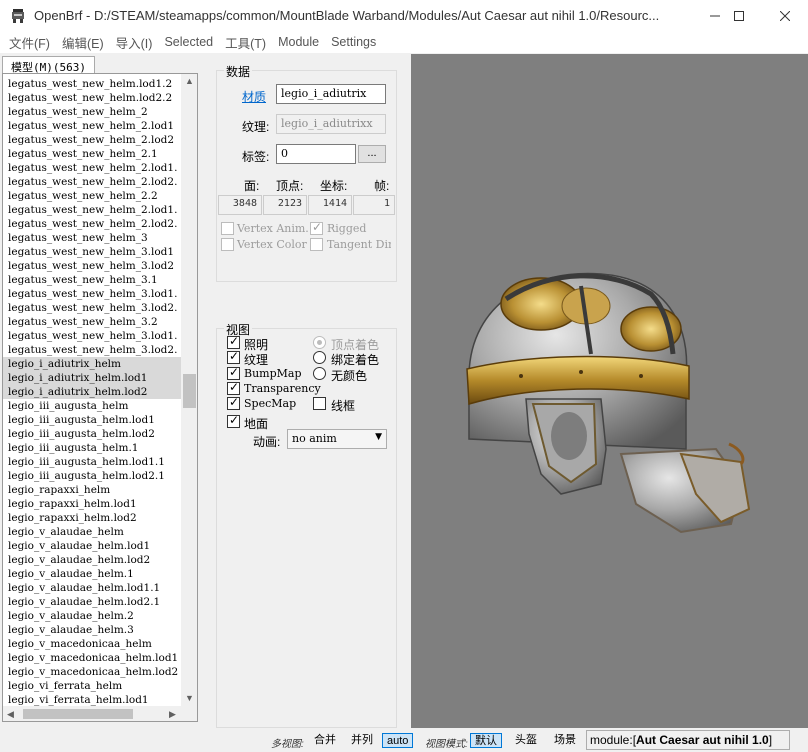  I want to click on vertical-scroll-thumb, so click(189, 391).